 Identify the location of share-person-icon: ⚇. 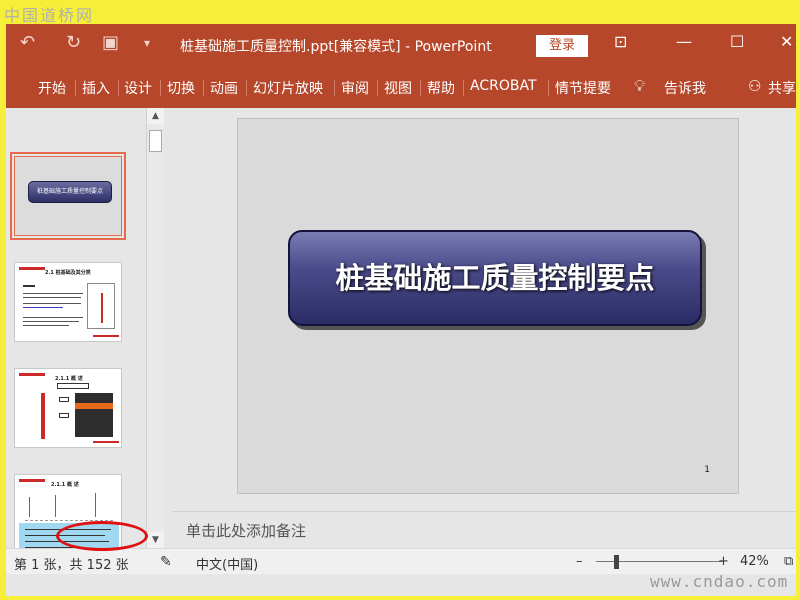
(754, 86).